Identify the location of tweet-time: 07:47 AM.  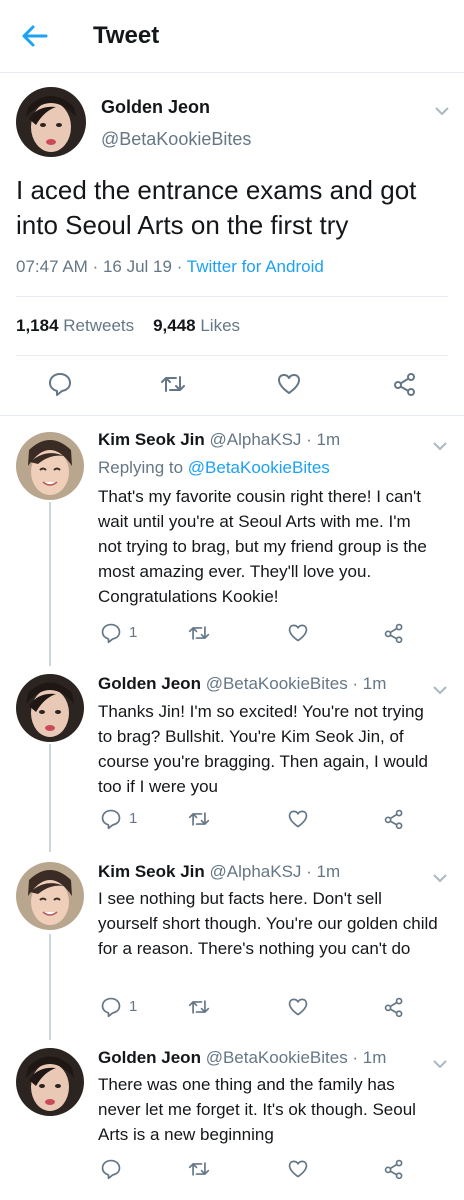
(52, 266).